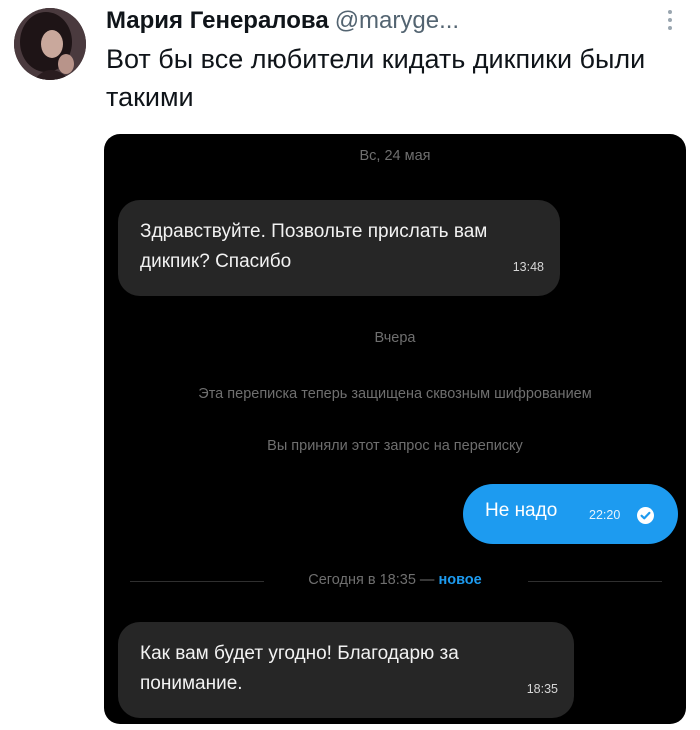 The image size is (700, 730). I want to click on message-text: Не надо, so click(521, 510).